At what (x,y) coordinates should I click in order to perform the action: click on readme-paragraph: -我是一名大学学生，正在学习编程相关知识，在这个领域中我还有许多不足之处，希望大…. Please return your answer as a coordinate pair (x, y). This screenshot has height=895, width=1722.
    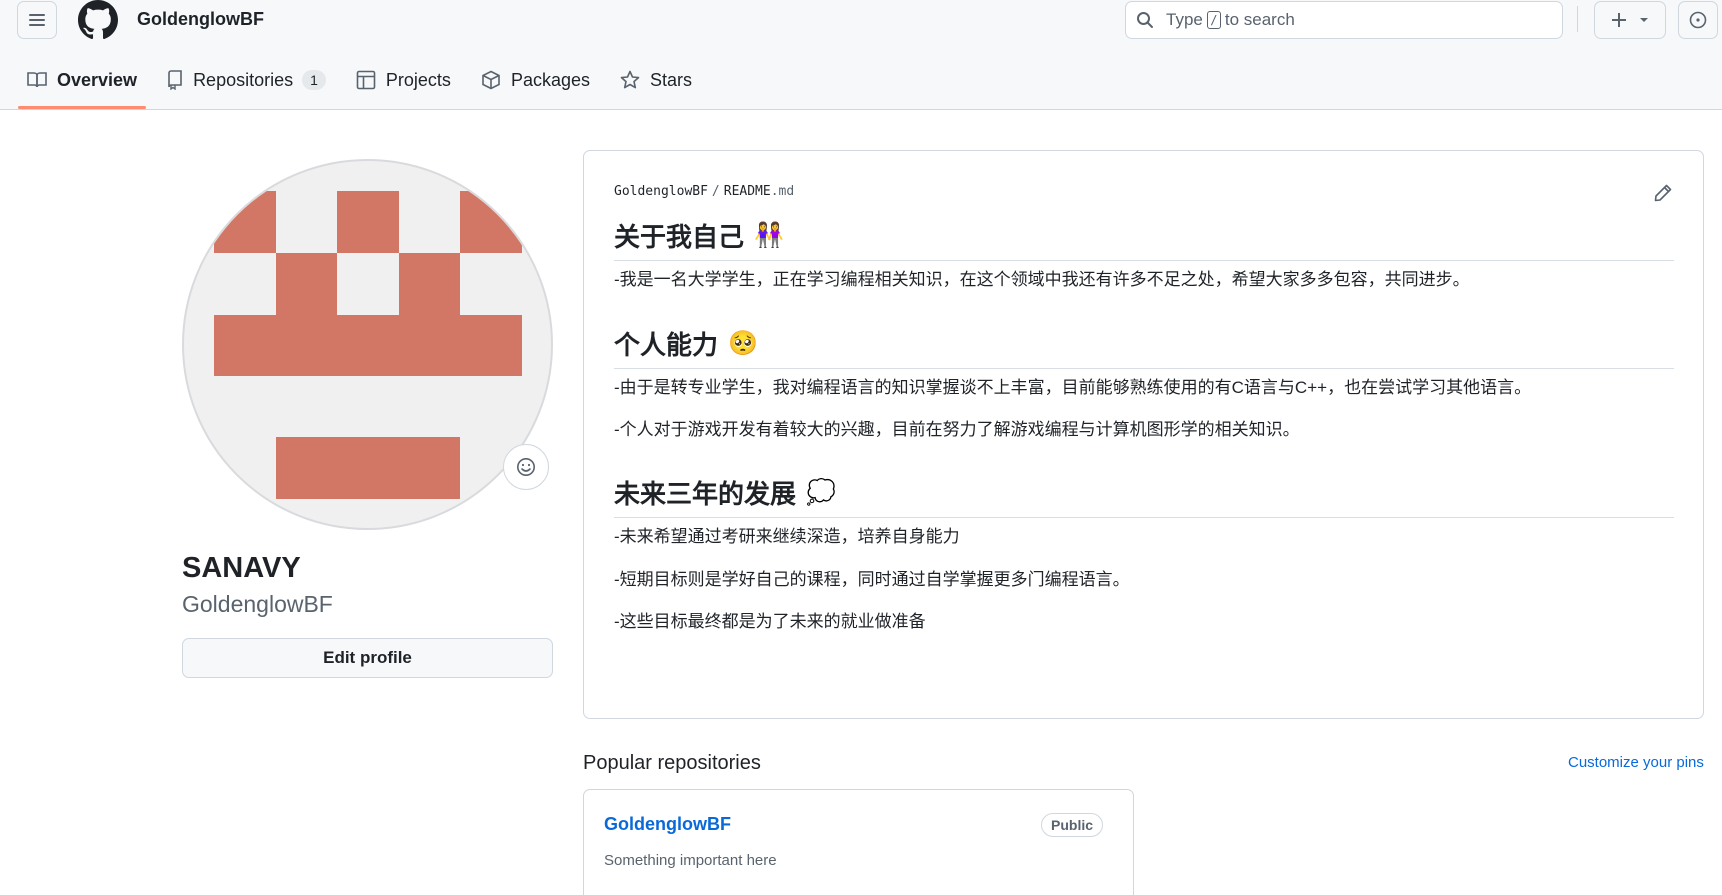
    Looking at the image, I should click on (1042, 279).